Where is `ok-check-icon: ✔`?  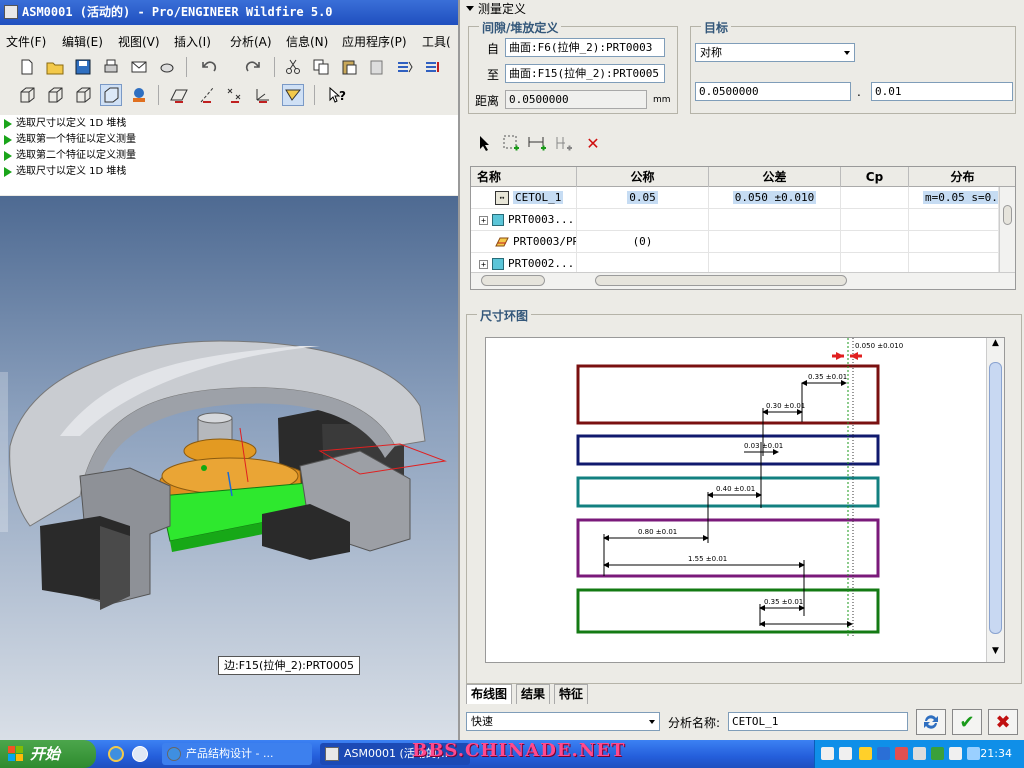
ok-check-icon: ✔ is located at coordinates (967, 722).